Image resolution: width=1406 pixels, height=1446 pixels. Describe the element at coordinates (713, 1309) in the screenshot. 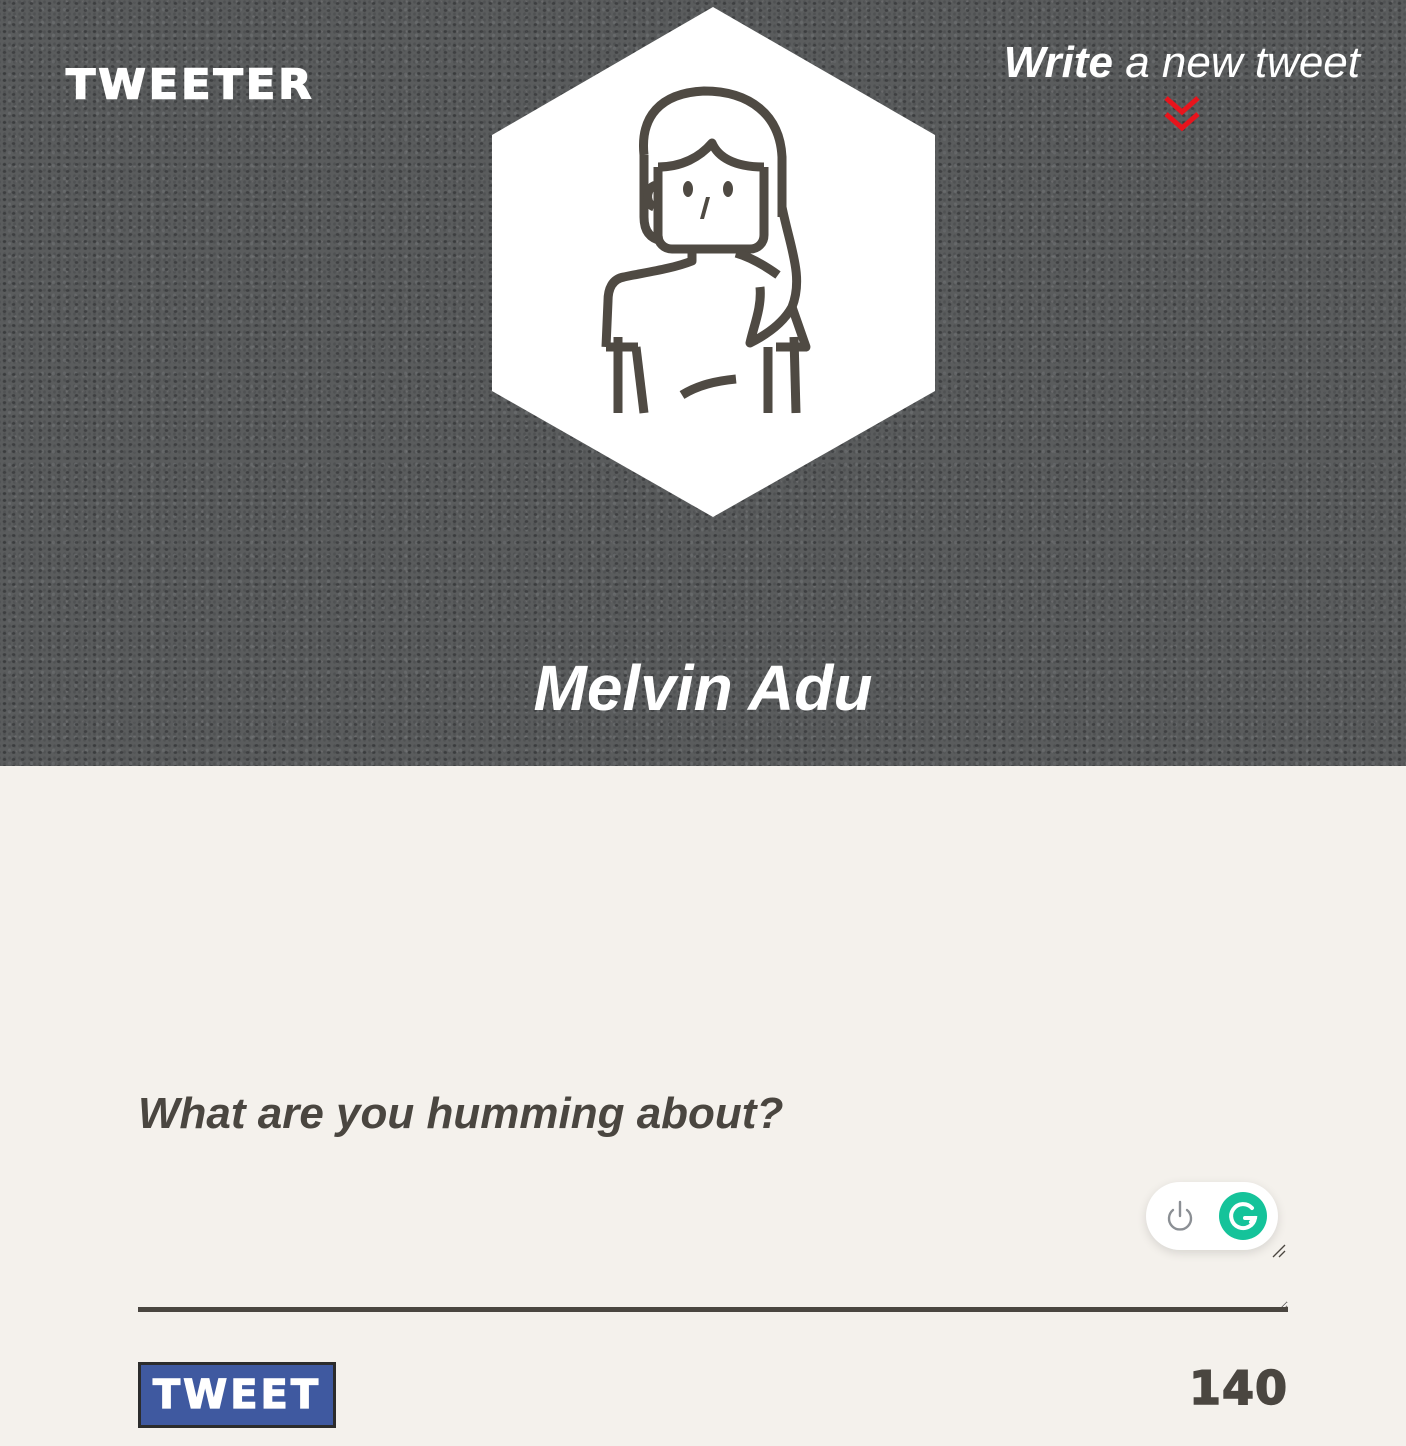

I see `compose-underline` at that location.